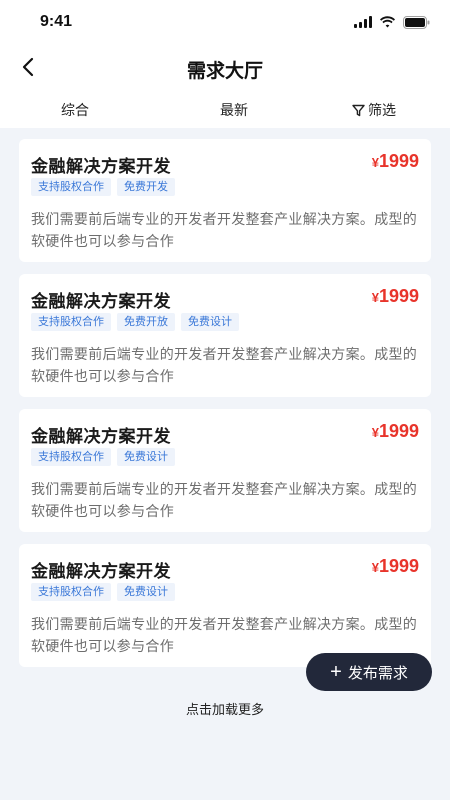 The height and width of the screenshot is (800, 450). What do you see at coordinates (387, 22) in the screenshot?
I see `wifi-icon` at bounding box center [387, 22].